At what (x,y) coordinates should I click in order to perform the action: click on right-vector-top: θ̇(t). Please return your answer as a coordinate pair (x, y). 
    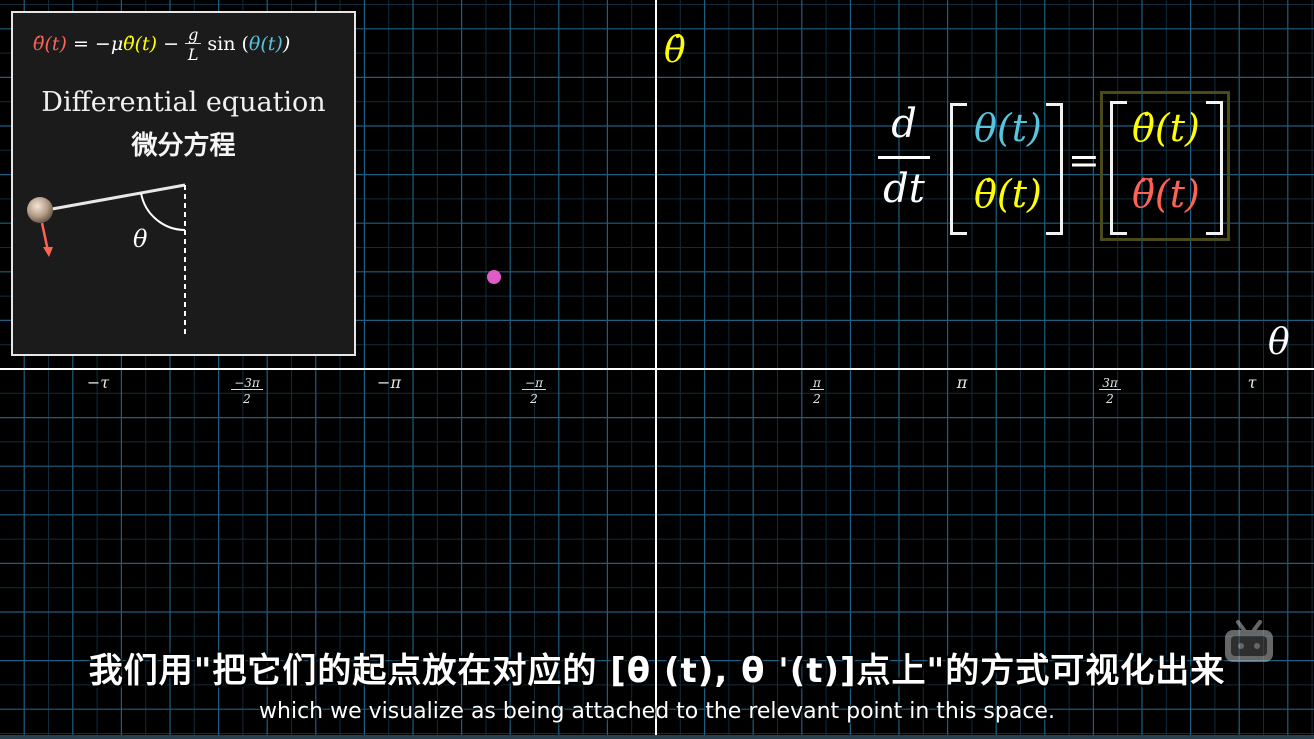
    Looking at the image, I should click on (1166, 128).